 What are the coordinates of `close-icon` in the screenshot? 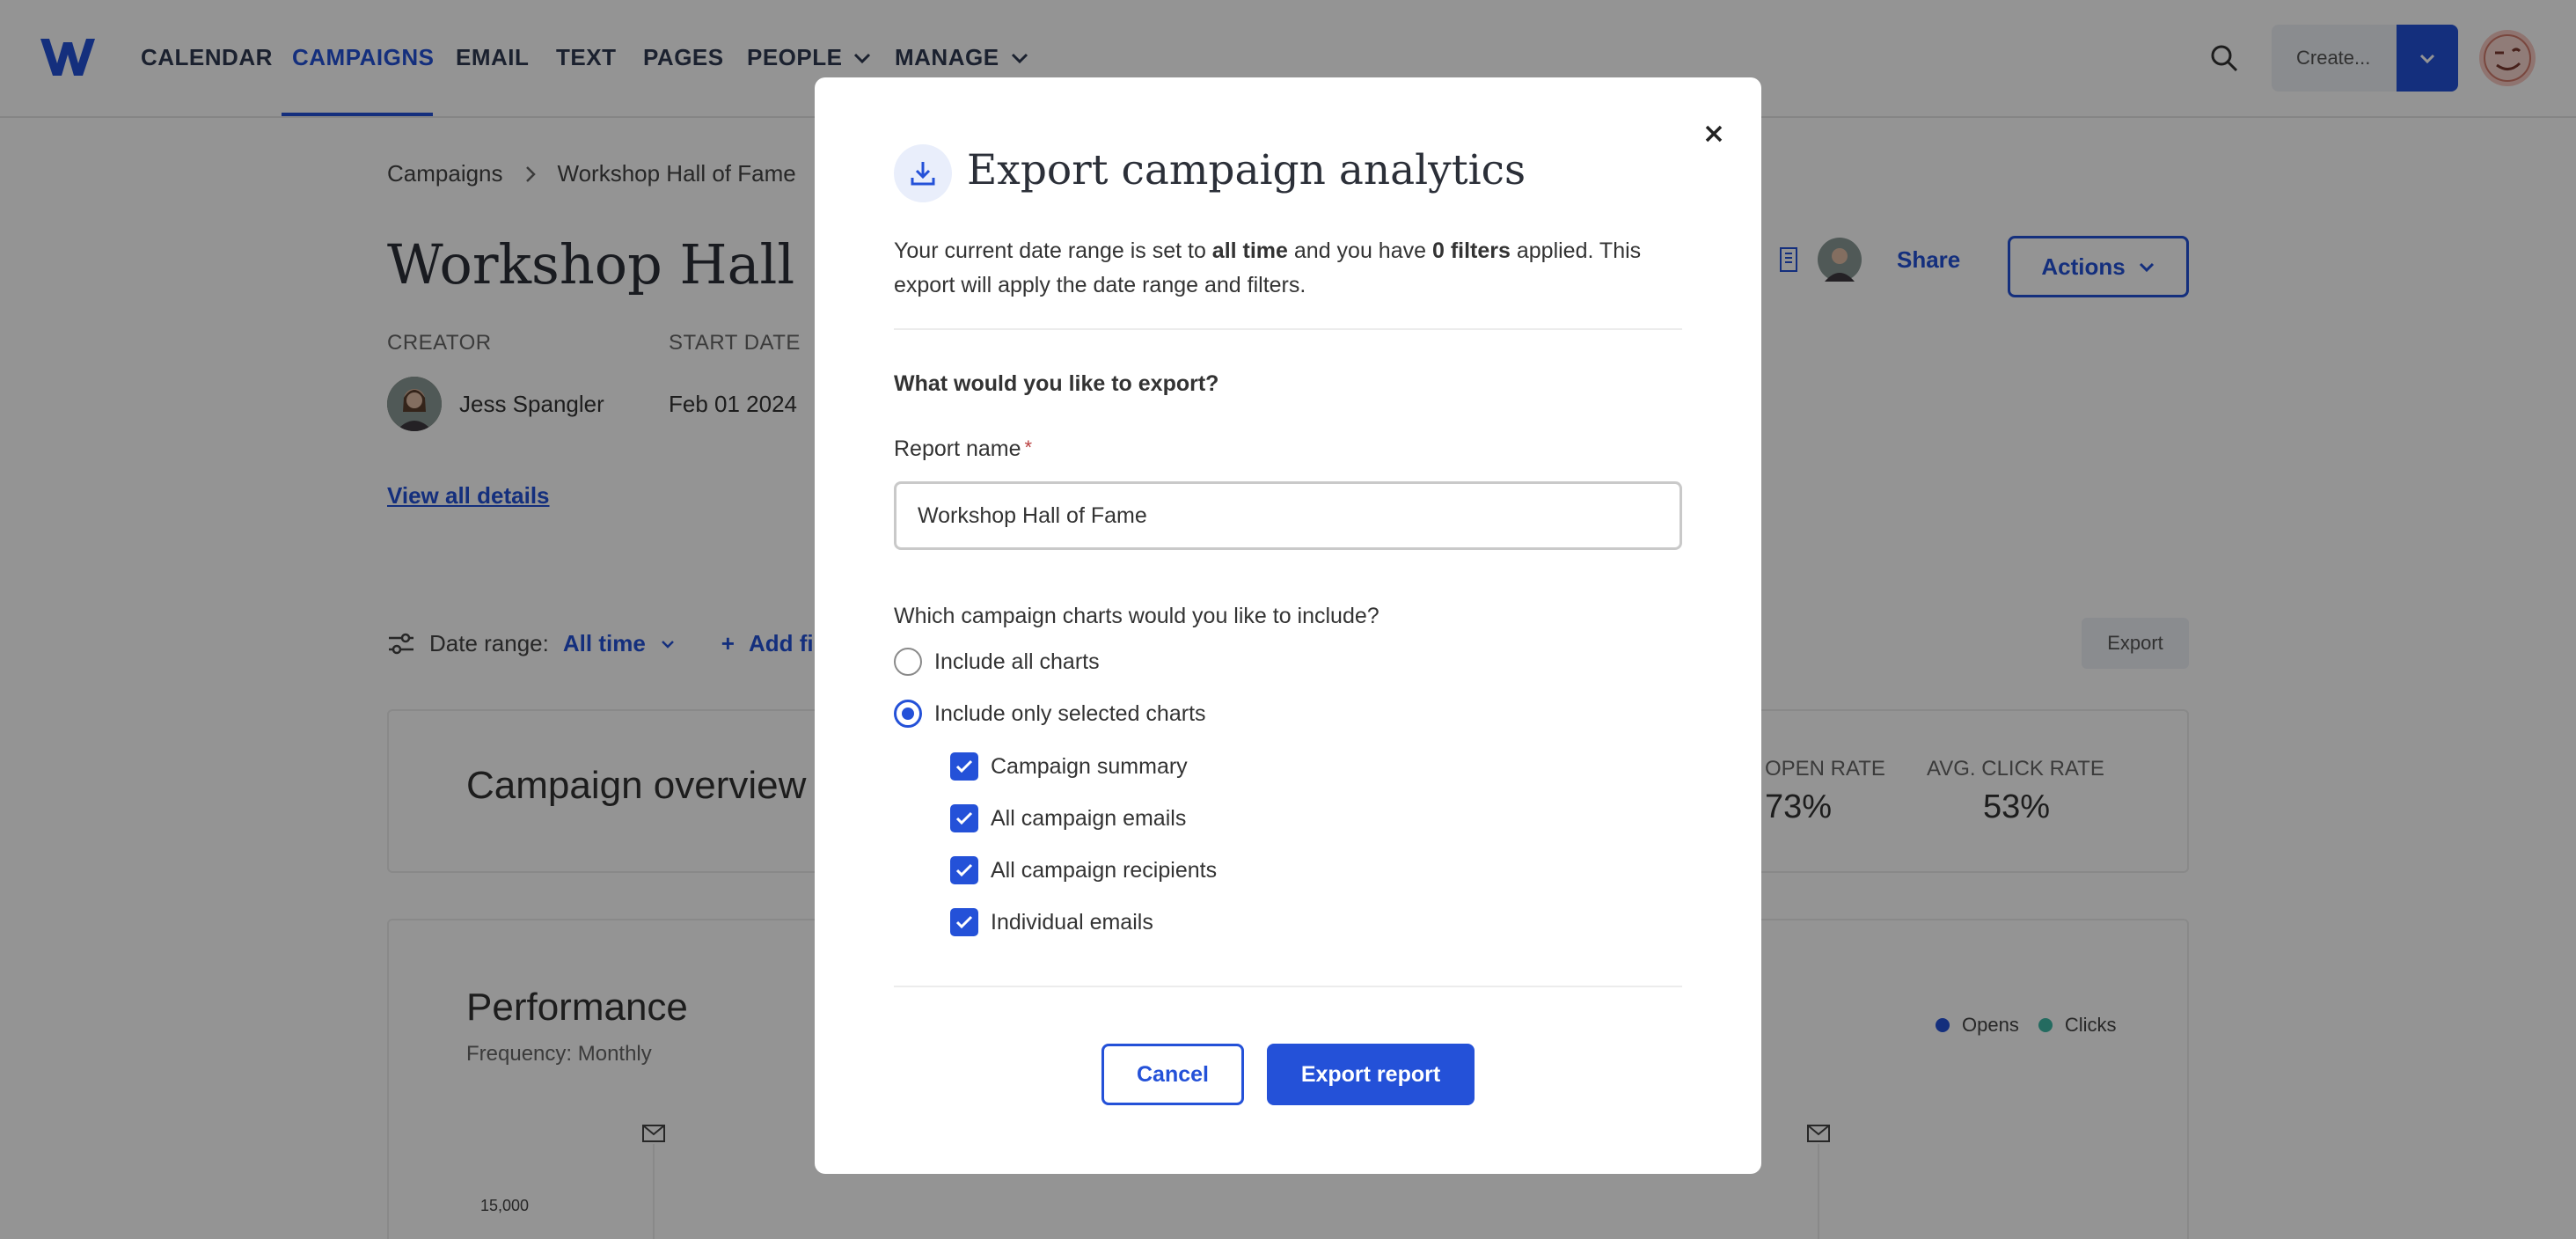 It's located at (1714, 134).